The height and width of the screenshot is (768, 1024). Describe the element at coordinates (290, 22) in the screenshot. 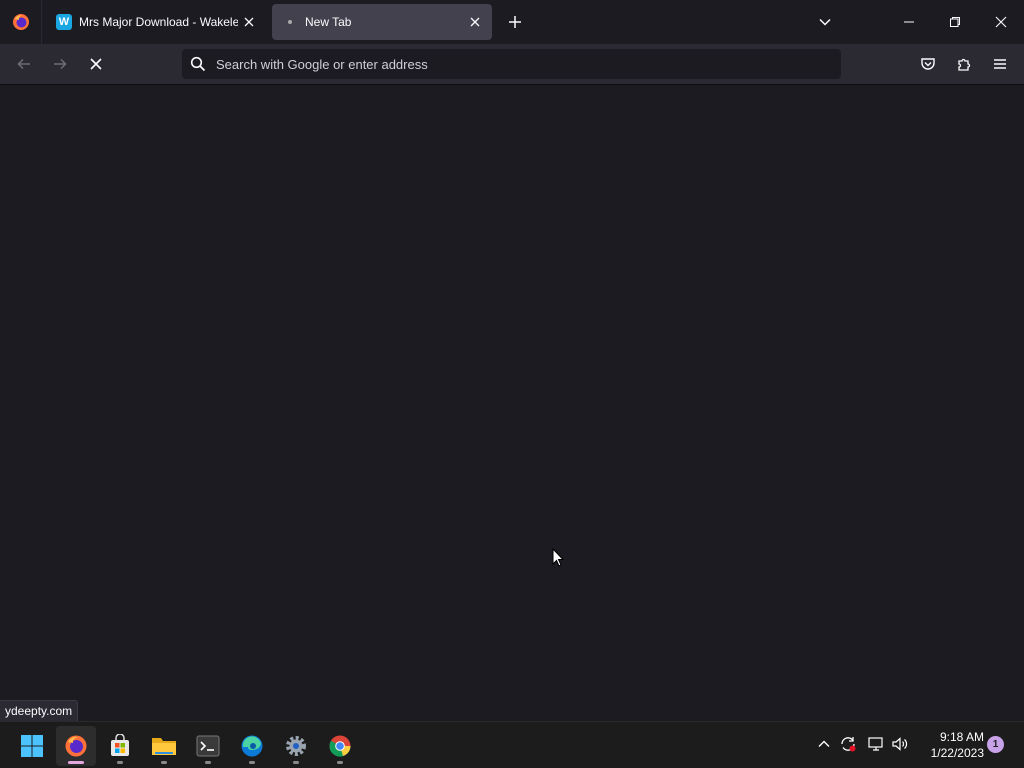

I see `loading-dot-icon` at that location.